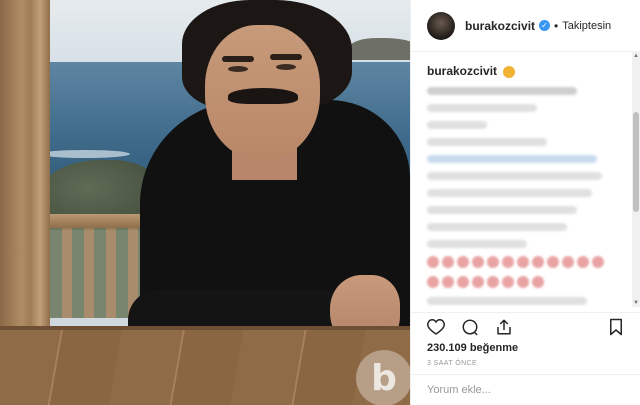 The width and height of the screenshot is (640, 405). What do you see at coordinates (452, 363) in the screenshot?
I see `post-timestamp: 3 SAAT ÖNCE` at bounding box center [452, 363].